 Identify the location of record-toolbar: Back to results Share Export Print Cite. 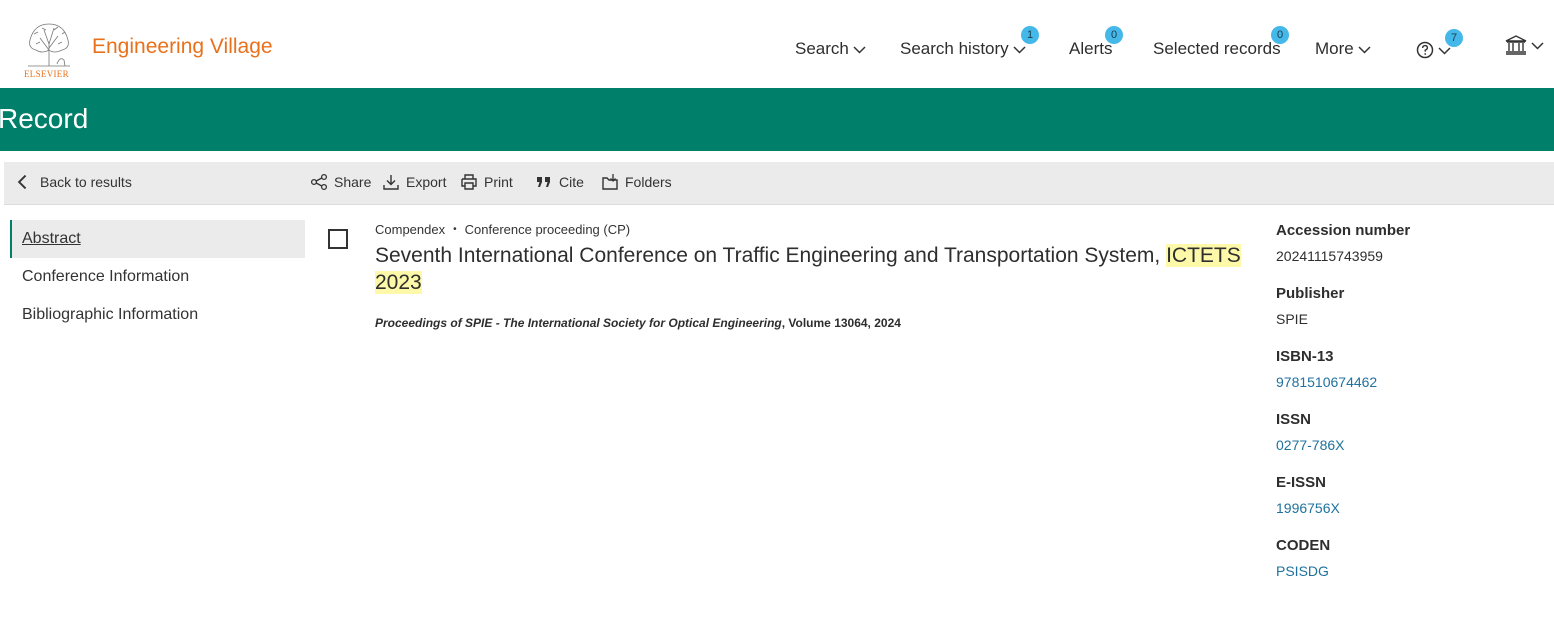
(779, 183).